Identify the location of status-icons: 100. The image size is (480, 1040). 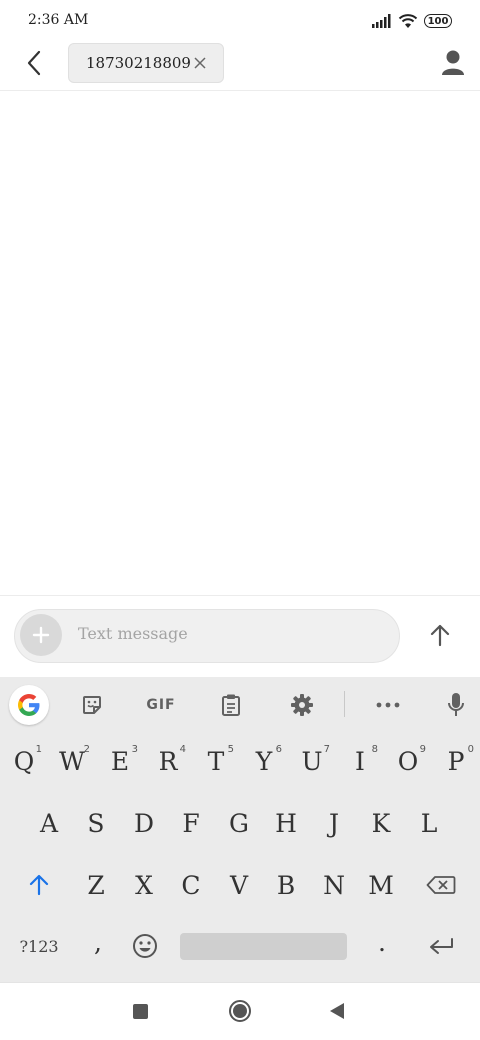
(412, 21).